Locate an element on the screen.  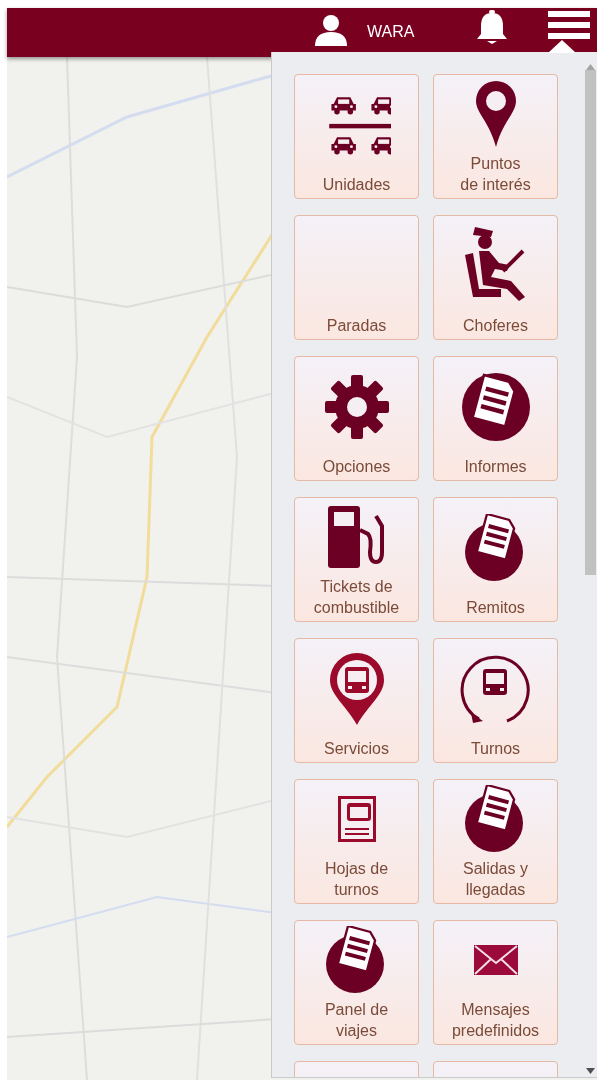
user-icon is located at coordinates (331, 30).